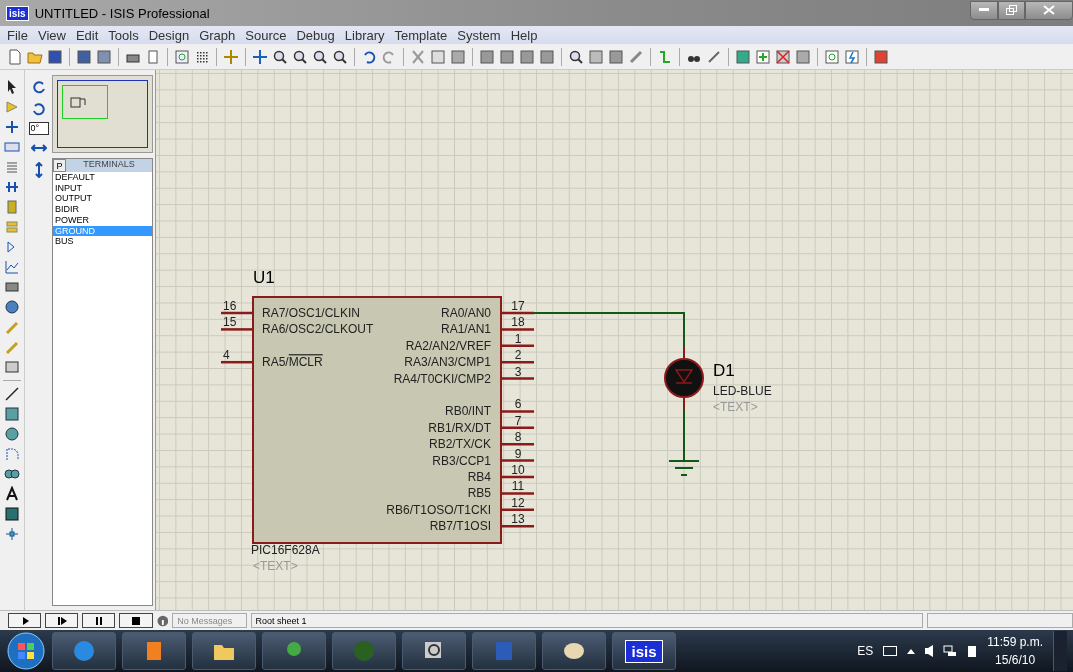 The image size is (1073, 672). What do you see at coordinates (644, 651) in the screenshot?
I see `taskbar-button: isis` at bounding box center [644, 651].